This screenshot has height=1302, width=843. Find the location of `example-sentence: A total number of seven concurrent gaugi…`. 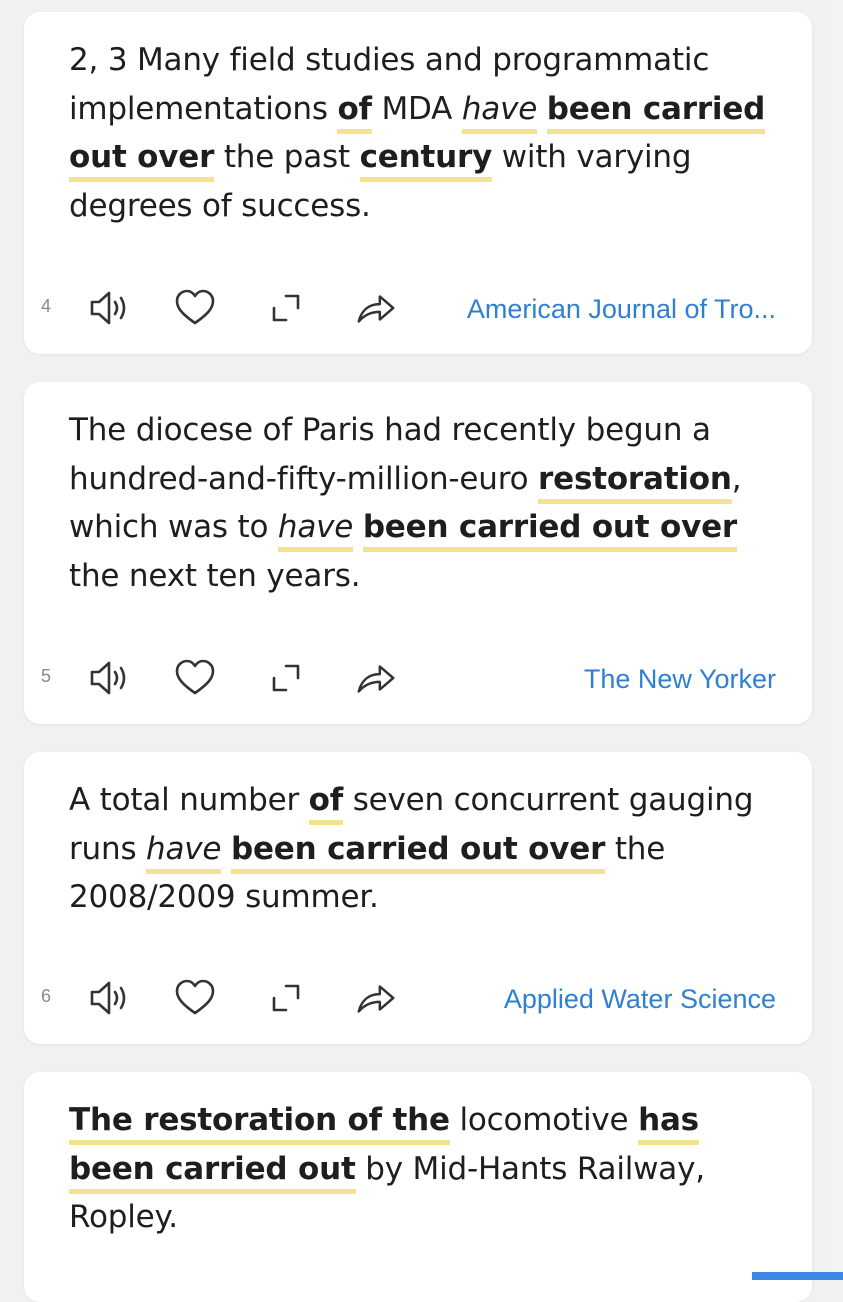

example-sentence: A total number of seven concurrent gaugi… is located at coordinates (411, 848).